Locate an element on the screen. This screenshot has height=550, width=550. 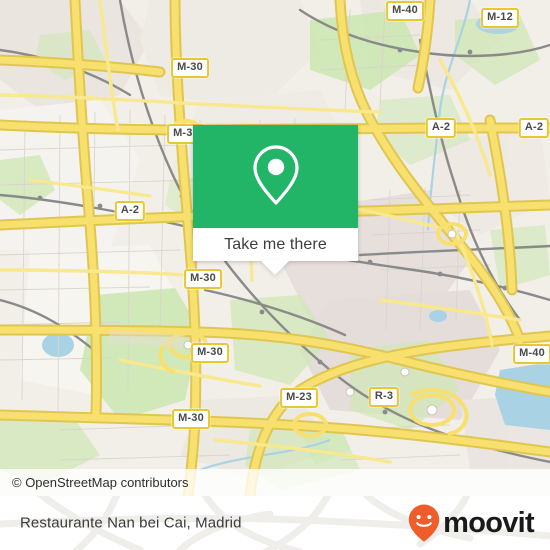
destination-callout: Take me there is located at coordinates (275, 193).